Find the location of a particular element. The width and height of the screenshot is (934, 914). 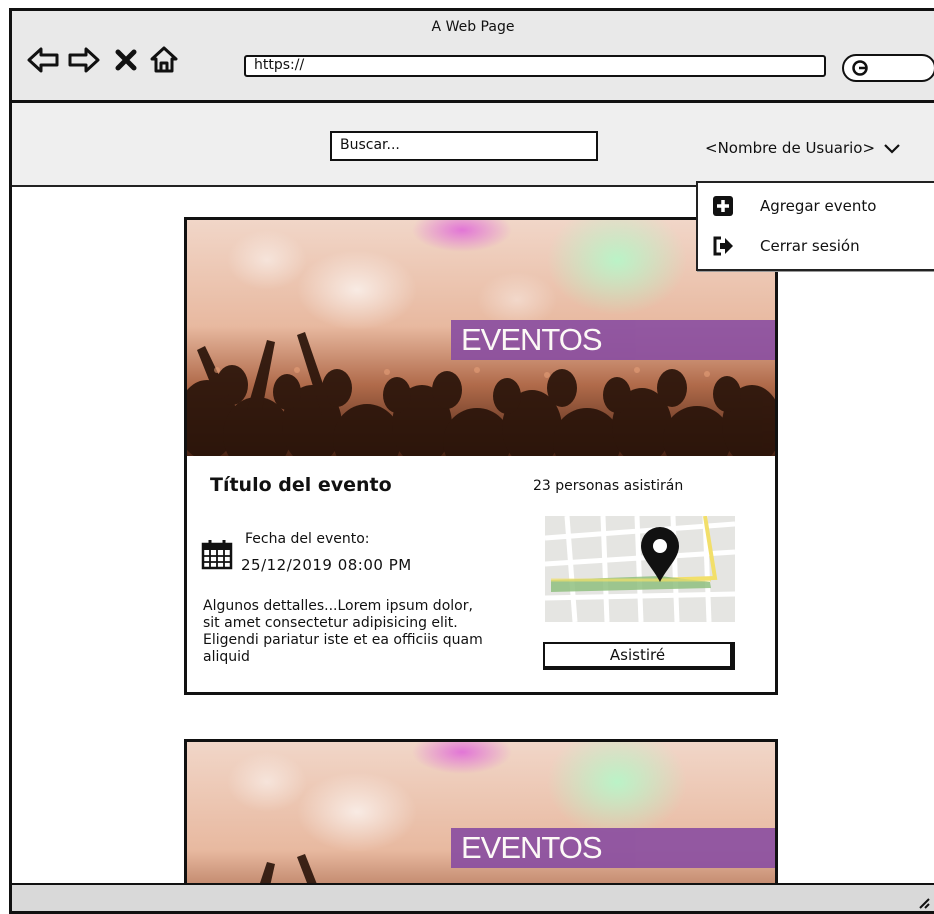

menu-item-logout: Cerrar sesión is located at coordinates (786, 246).